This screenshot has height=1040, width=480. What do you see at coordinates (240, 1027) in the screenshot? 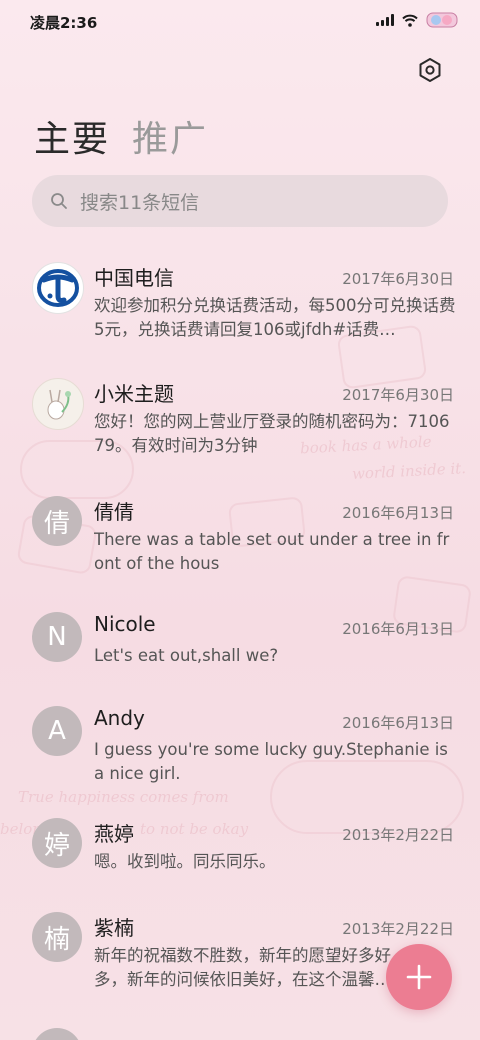
I see `message-item-partial` at bounding box center [240, 1027].